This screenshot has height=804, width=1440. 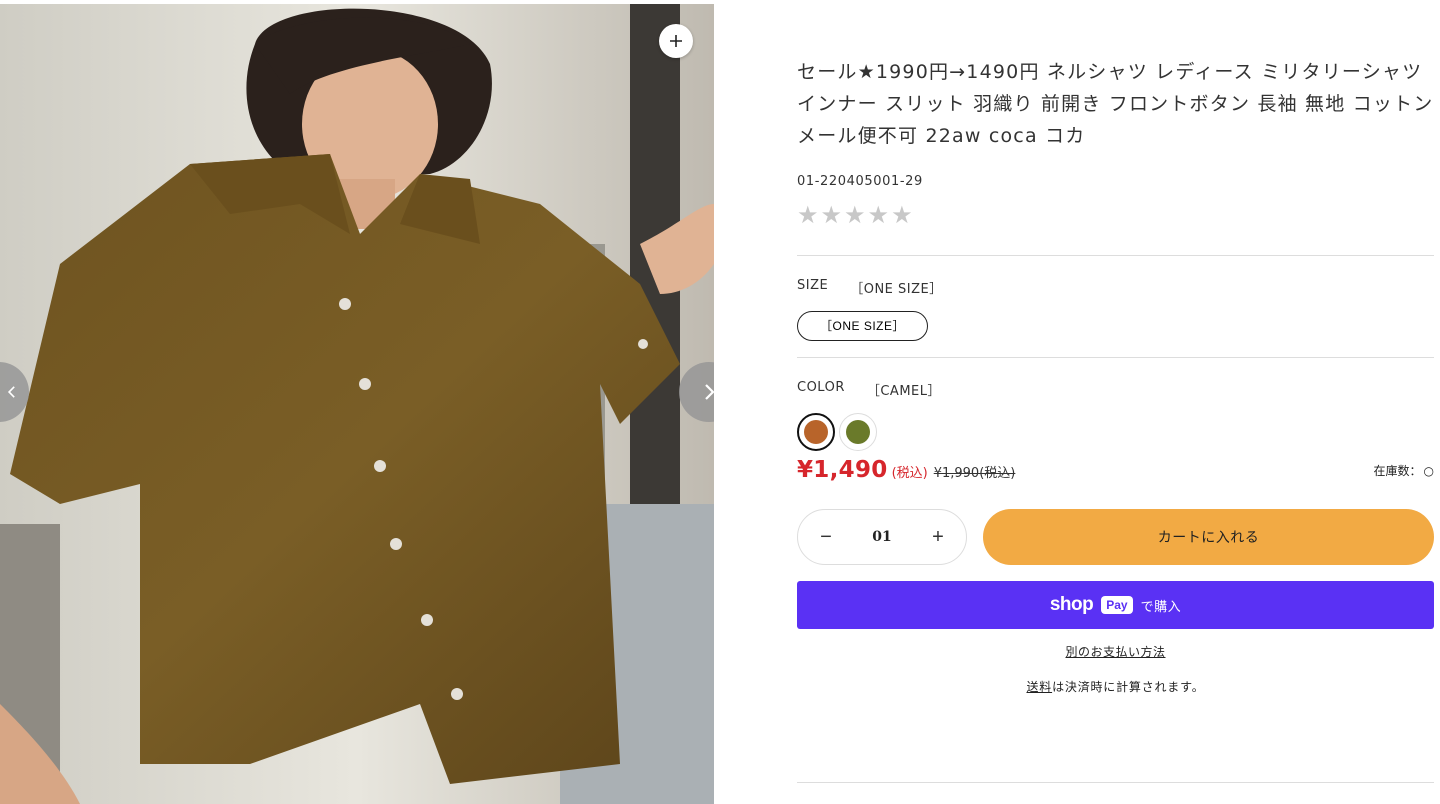 What do you see at coordinates (1039, 687) in the screenshot?
I see `shipping-link: 送料` at bounding box center [1039, 687].